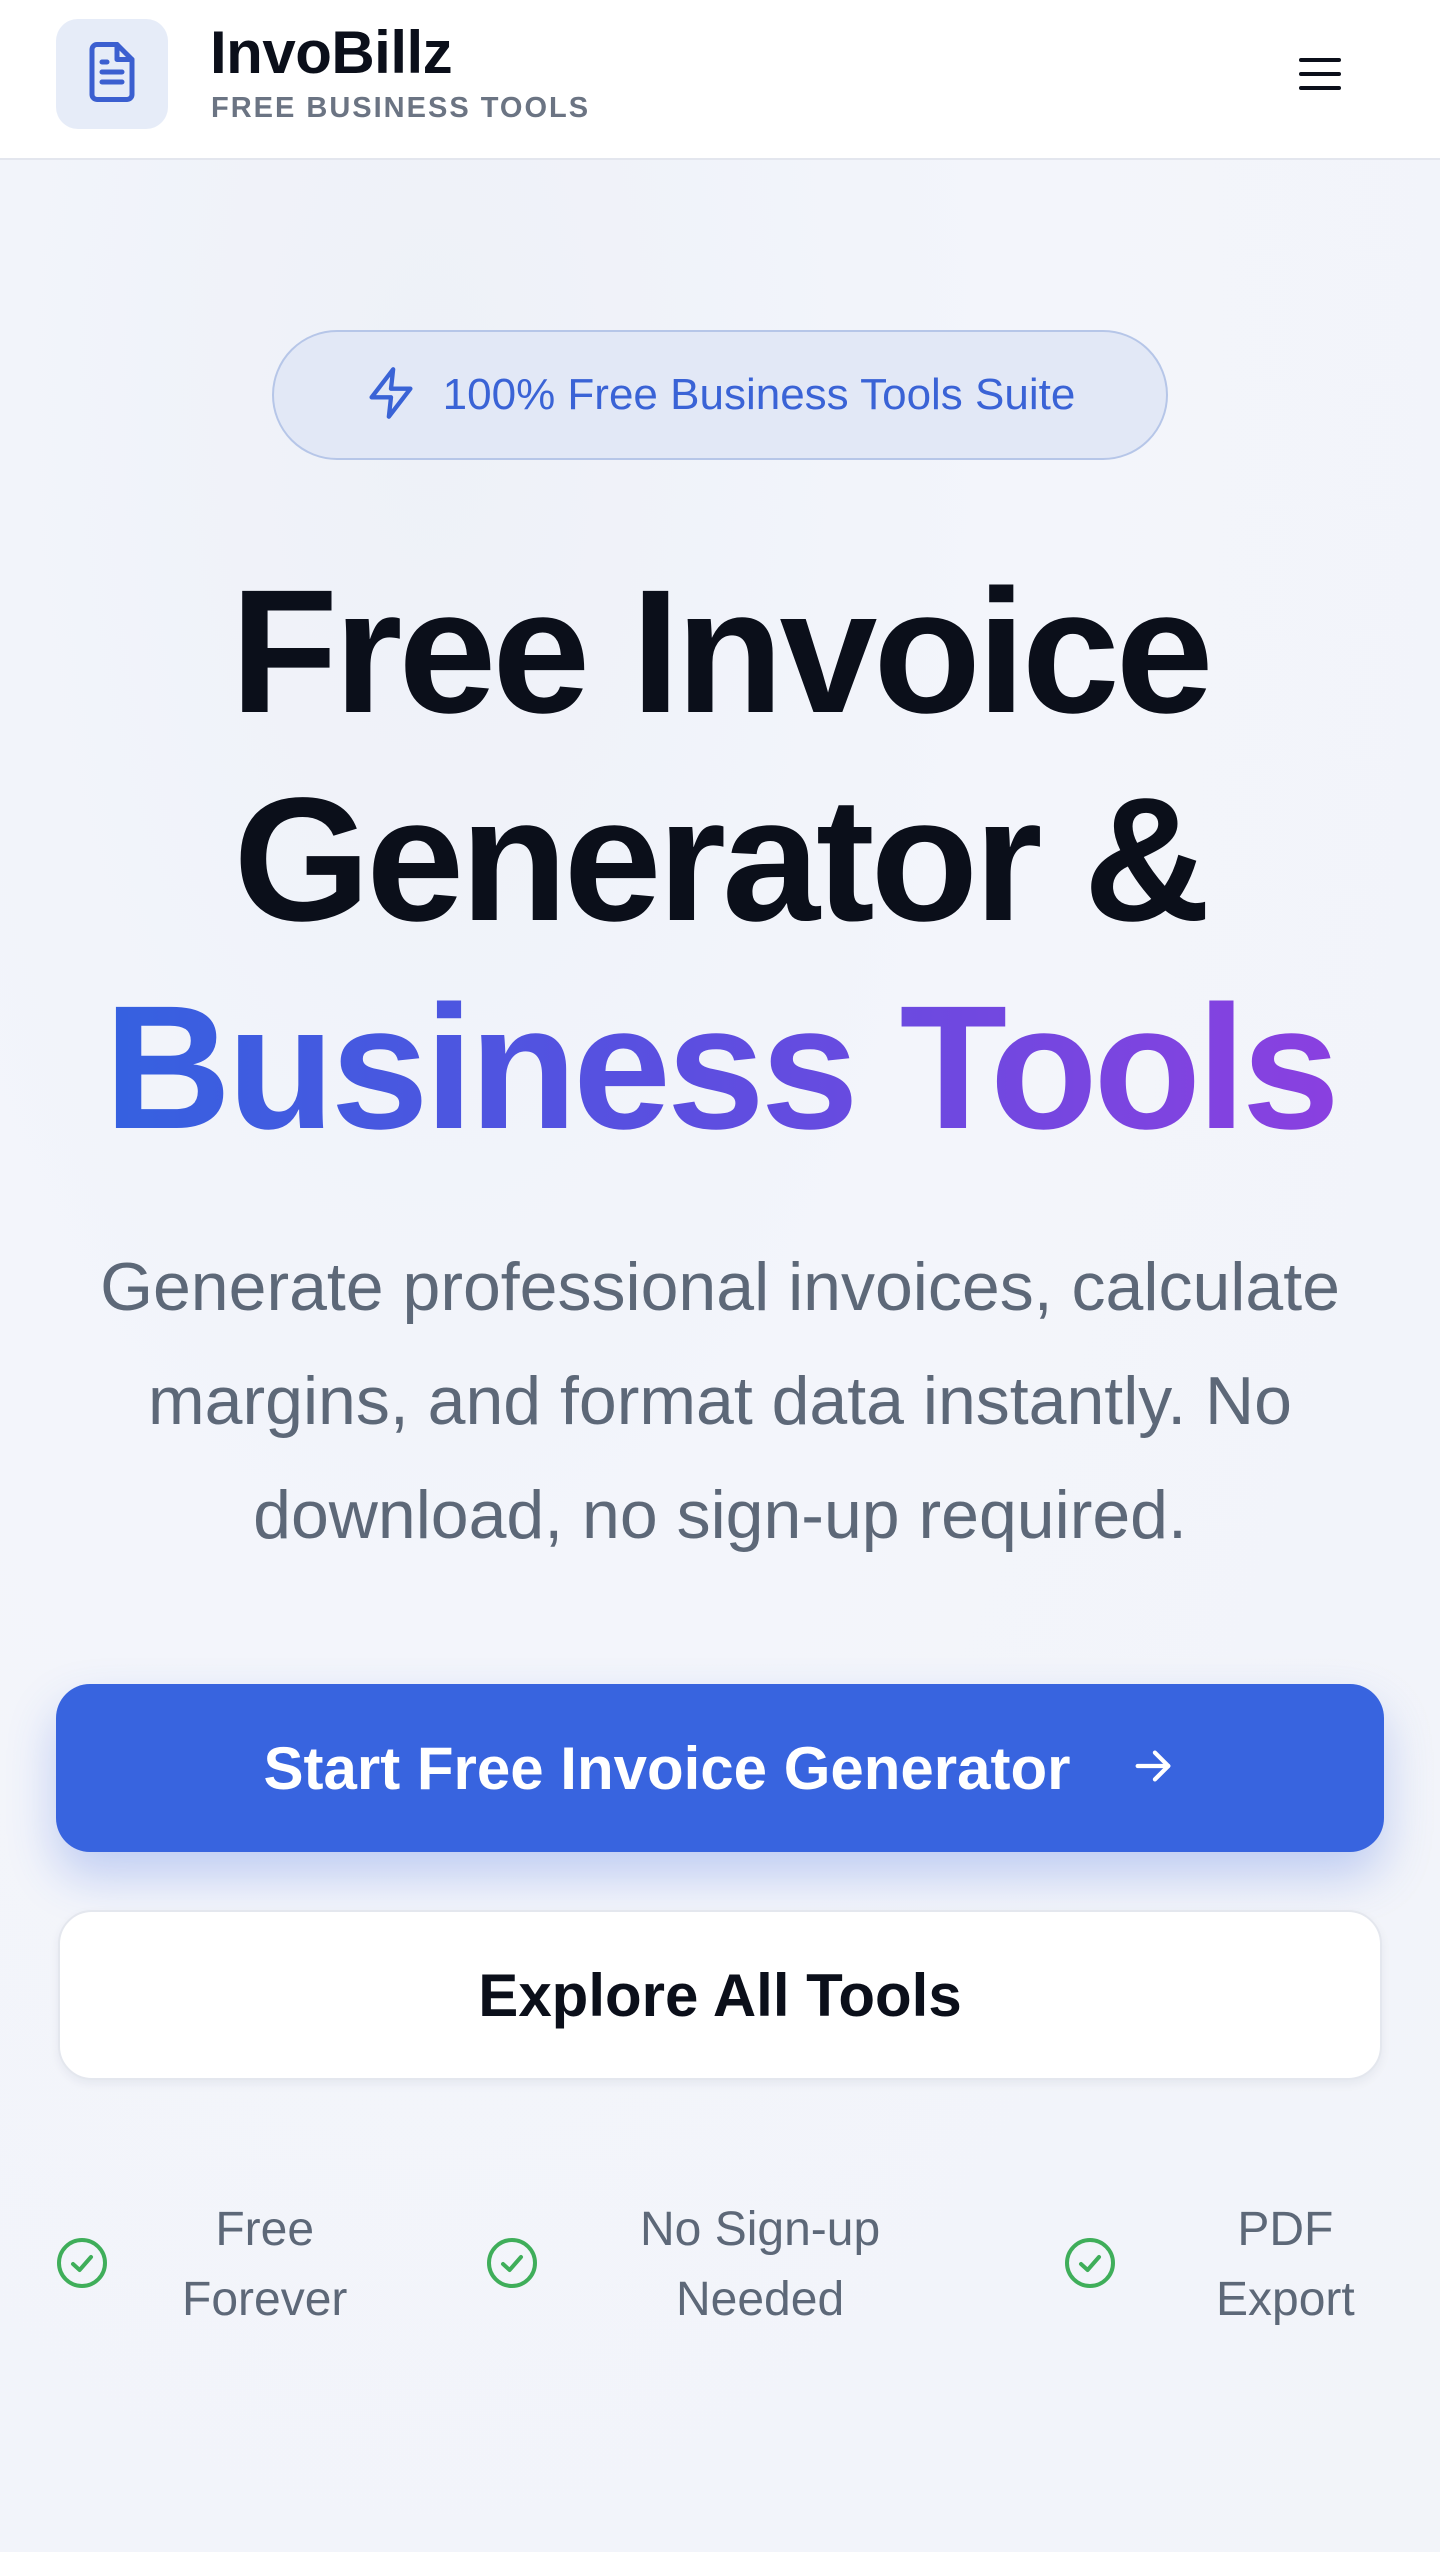 This screenshot has height=2552, width=1440. Describe the element at coordinates (722, 1068) in the screenshot. I see `headline-gradient-line: Business Tools` at that location.